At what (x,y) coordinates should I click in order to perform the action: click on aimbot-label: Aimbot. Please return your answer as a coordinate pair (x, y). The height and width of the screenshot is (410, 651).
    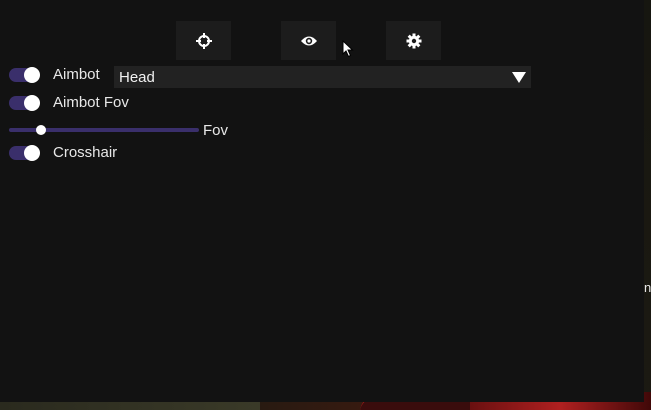
    Looking at the image, I should click on (76, 74).